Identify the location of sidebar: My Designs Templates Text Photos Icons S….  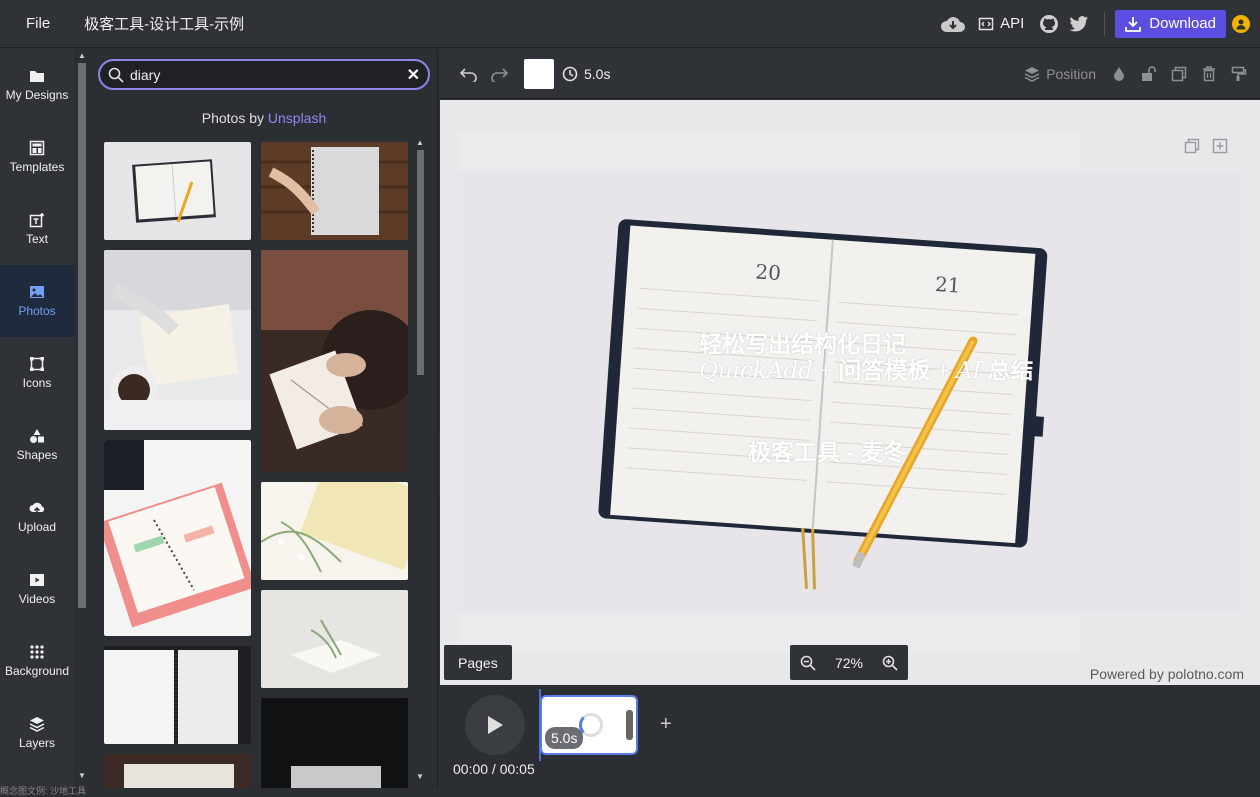
(37, 418).